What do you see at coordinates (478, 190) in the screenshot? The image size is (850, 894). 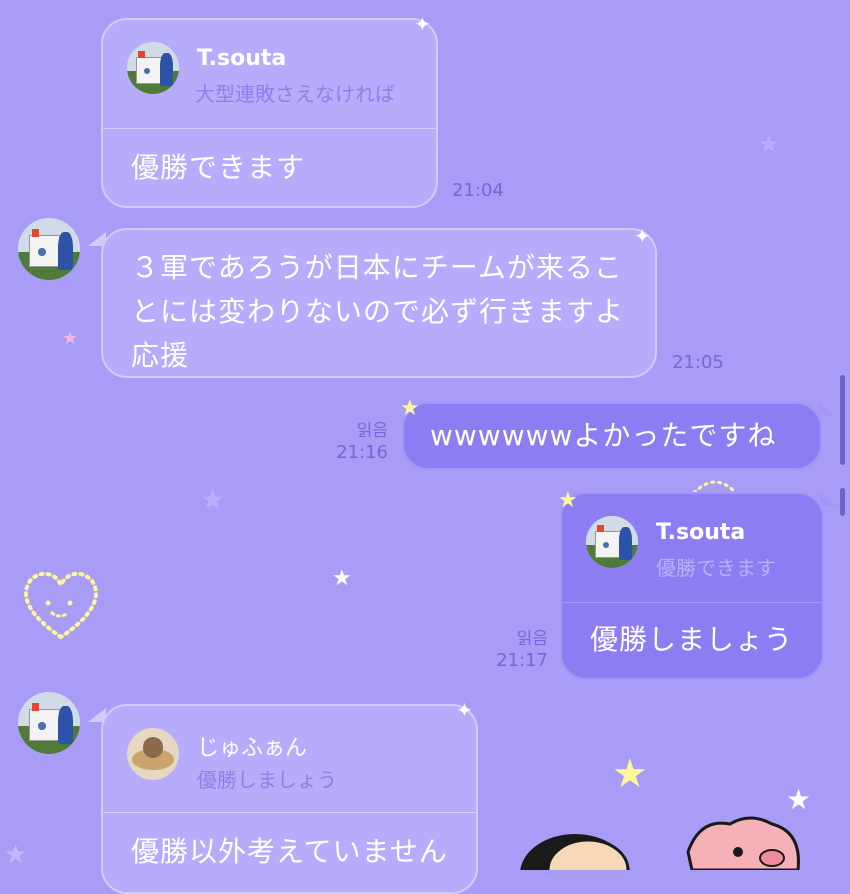 I see `message-timestamp: 21:04` at bounding box center [478, 190].